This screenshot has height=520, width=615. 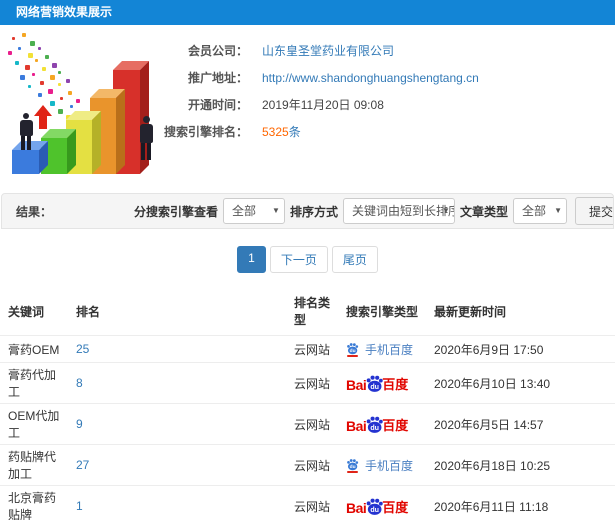 What do you see at coordinates (79, 506) in the screenshot?
I see `rank-link: 1` at bounding box center [79, 506].